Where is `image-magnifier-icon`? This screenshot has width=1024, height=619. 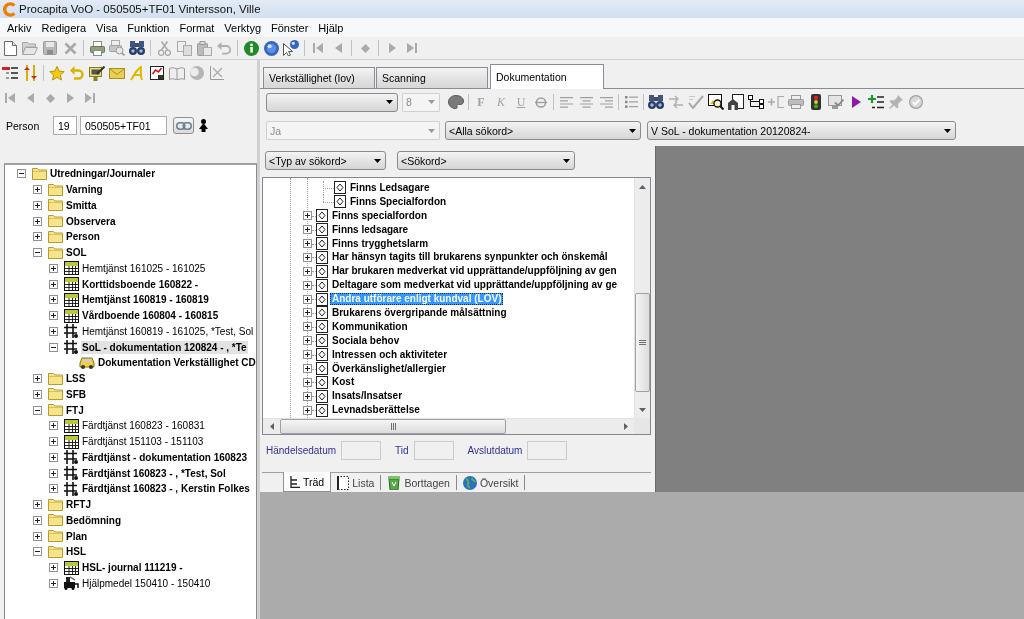
image-magnifier-icon is located at coordinates (716, 102).